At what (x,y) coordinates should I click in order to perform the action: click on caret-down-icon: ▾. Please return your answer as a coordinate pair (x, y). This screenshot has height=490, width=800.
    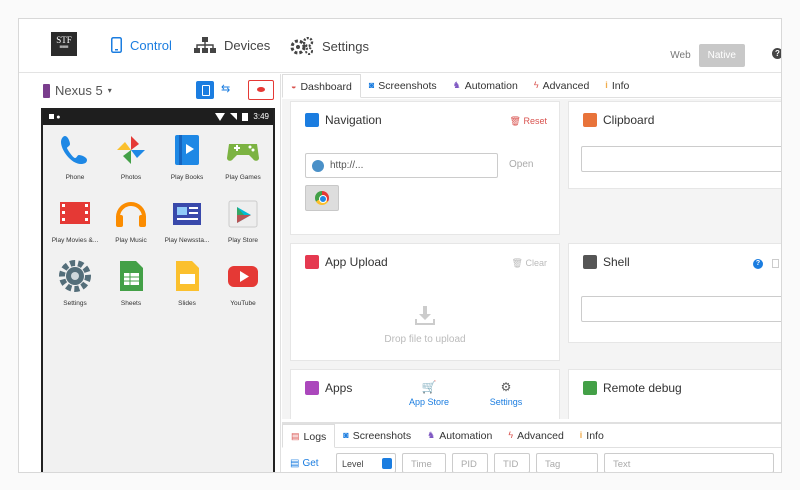
    Looking at the image, I should click on (109, 90).